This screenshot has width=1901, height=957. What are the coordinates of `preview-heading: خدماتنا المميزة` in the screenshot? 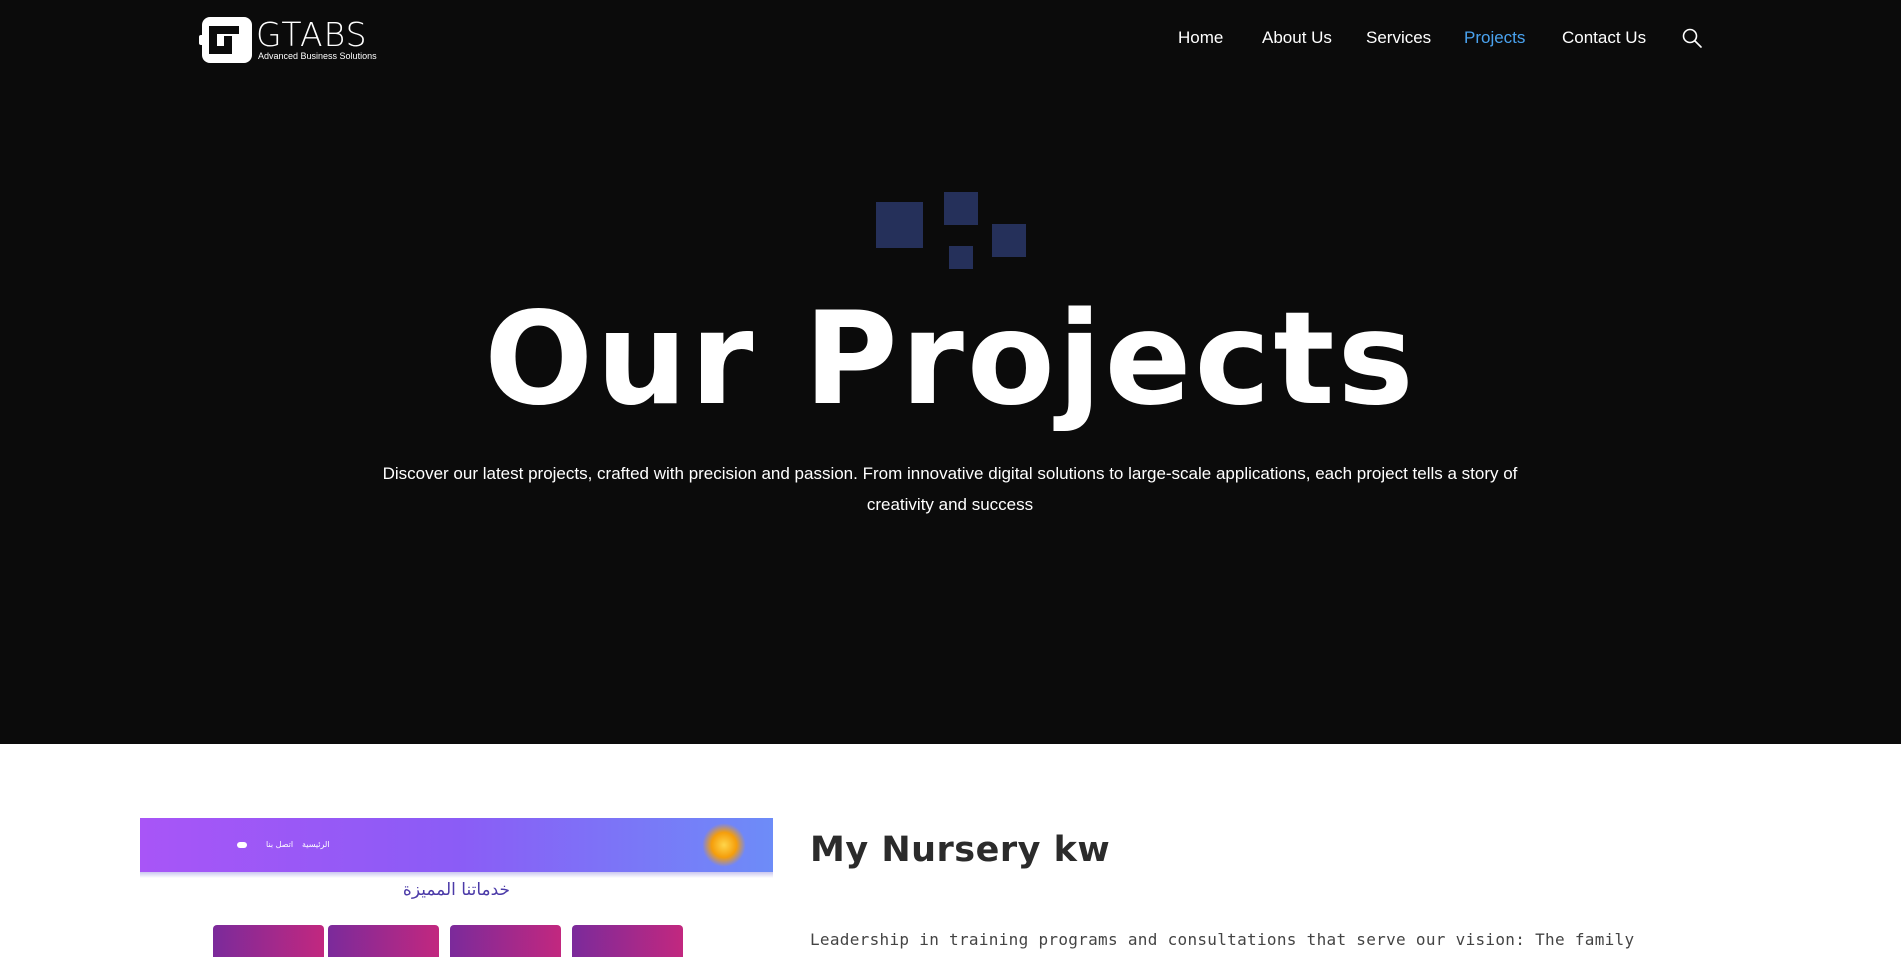 It's located at (456, 890).